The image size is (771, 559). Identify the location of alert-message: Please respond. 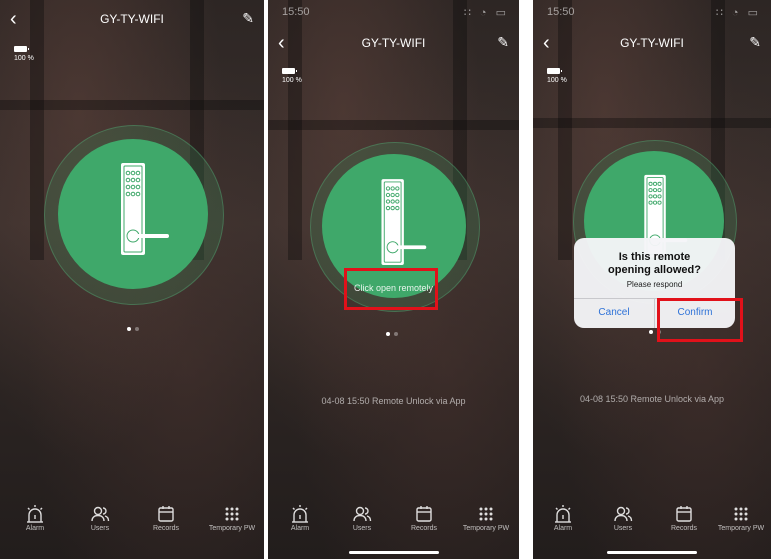
(654, 284).